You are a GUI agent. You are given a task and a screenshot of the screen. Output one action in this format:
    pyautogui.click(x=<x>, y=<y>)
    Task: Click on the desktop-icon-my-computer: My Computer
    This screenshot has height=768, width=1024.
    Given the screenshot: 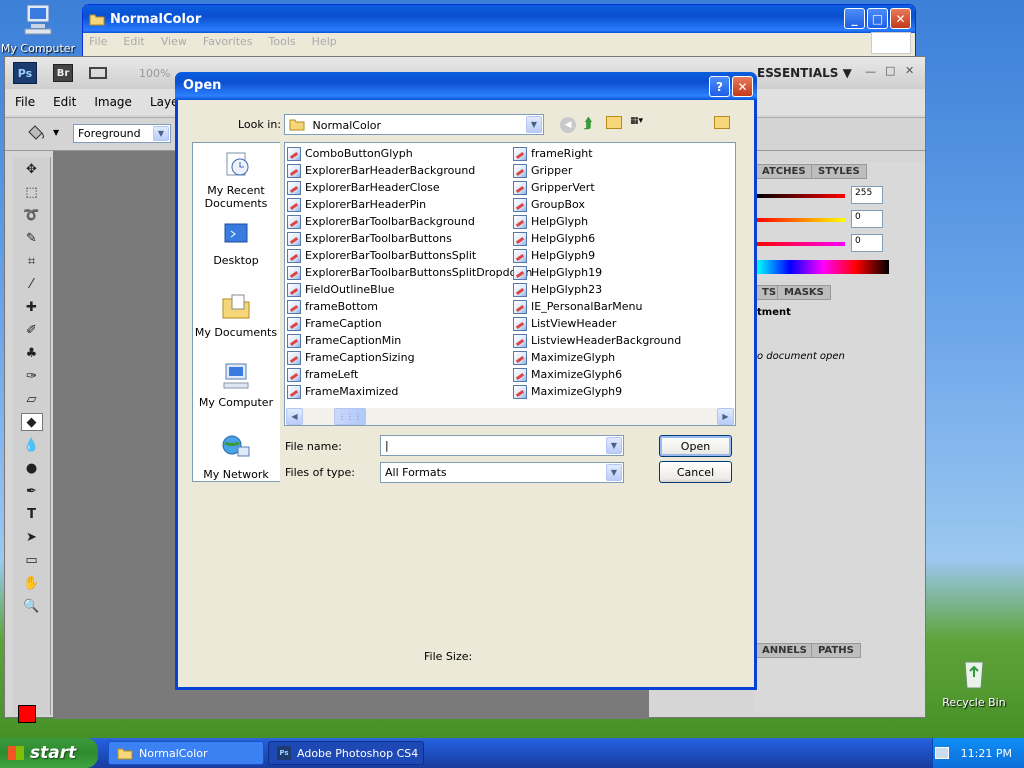 What is the action you would take?
    pyautogui.click(x=38, y=28)
    